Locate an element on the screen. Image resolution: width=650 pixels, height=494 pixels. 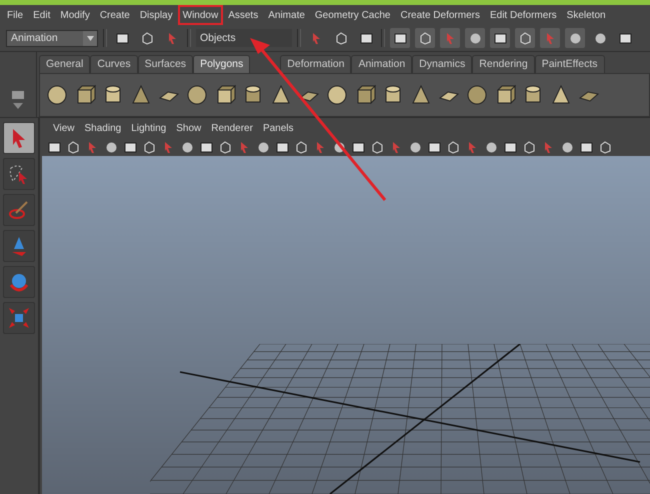
shelf-tab: Animation is located at coordinates (381, 64).